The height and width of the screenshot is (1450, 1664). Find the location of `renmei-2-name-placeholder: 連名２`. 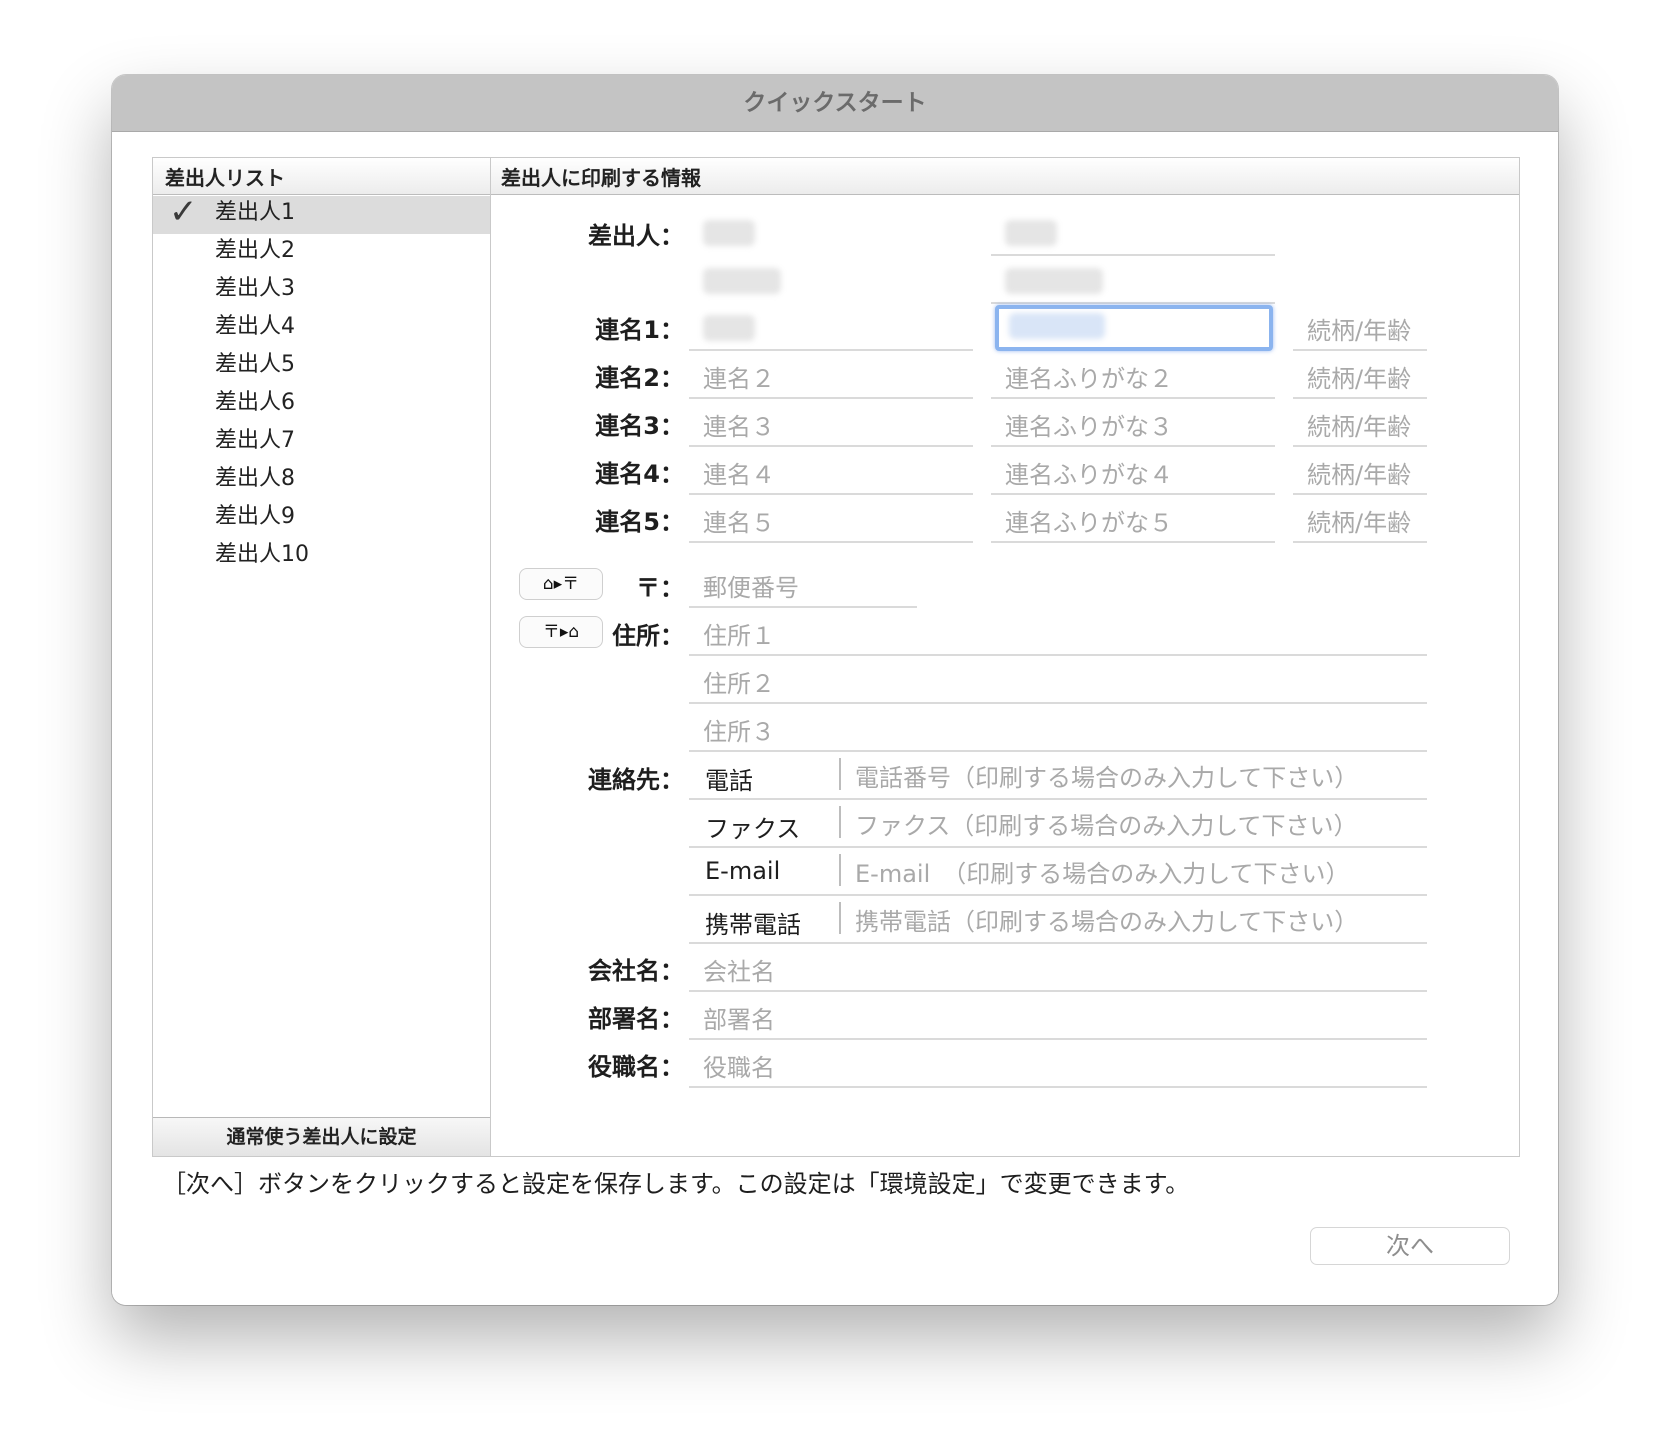

renmei-2-name-placeholder: 連名２ is located at coordinates (739, 379).